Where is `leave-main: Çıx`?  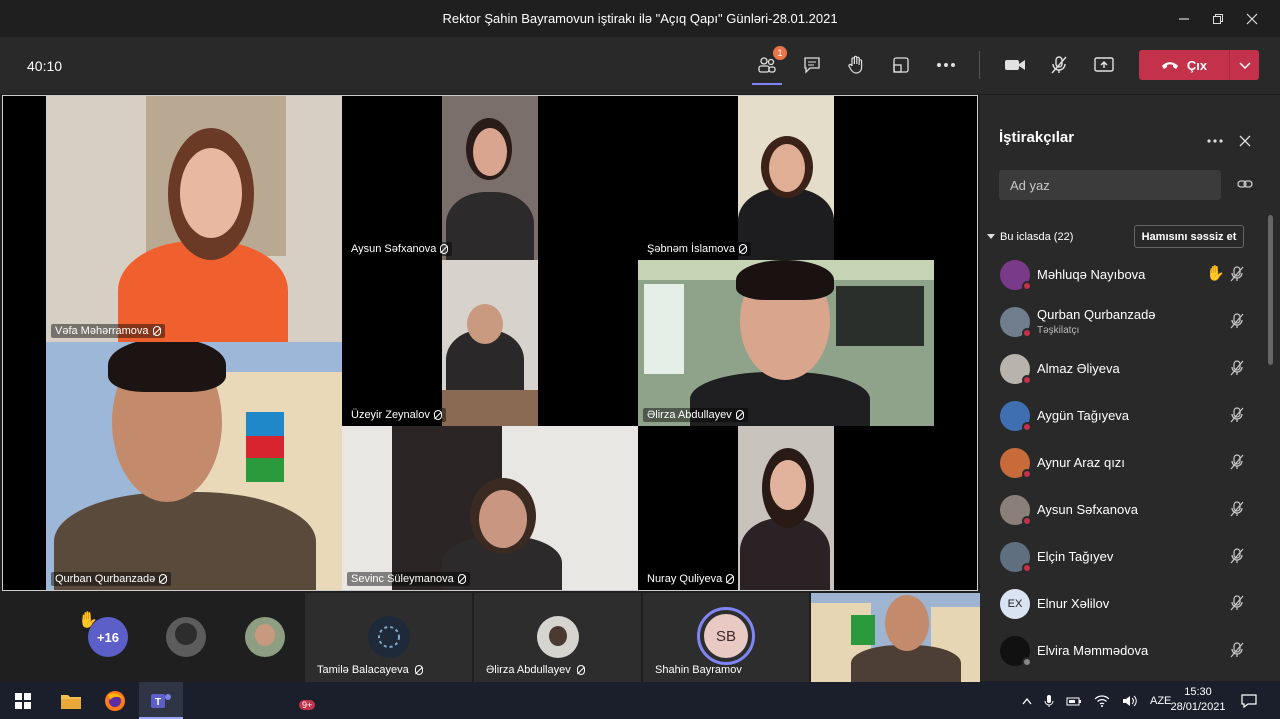 leave-main: Çıx is located at coordinates (1184, 65).